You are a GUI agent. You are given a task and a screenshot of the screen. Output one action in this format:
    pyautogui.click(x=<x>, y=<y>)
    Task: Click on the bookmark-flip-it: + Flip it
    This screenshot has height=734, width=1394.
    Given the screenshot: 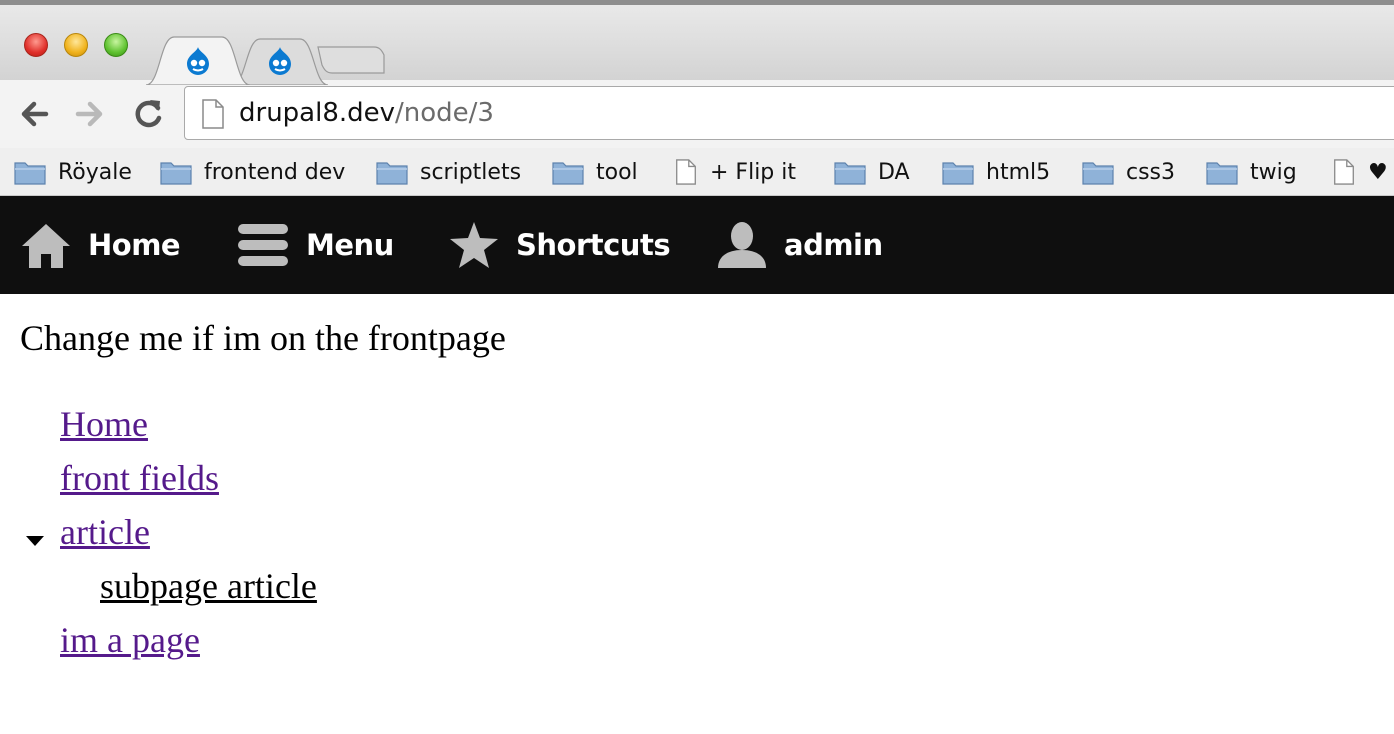 What is the action you would take?
    pyautogui.click(x=735, y=172)
    